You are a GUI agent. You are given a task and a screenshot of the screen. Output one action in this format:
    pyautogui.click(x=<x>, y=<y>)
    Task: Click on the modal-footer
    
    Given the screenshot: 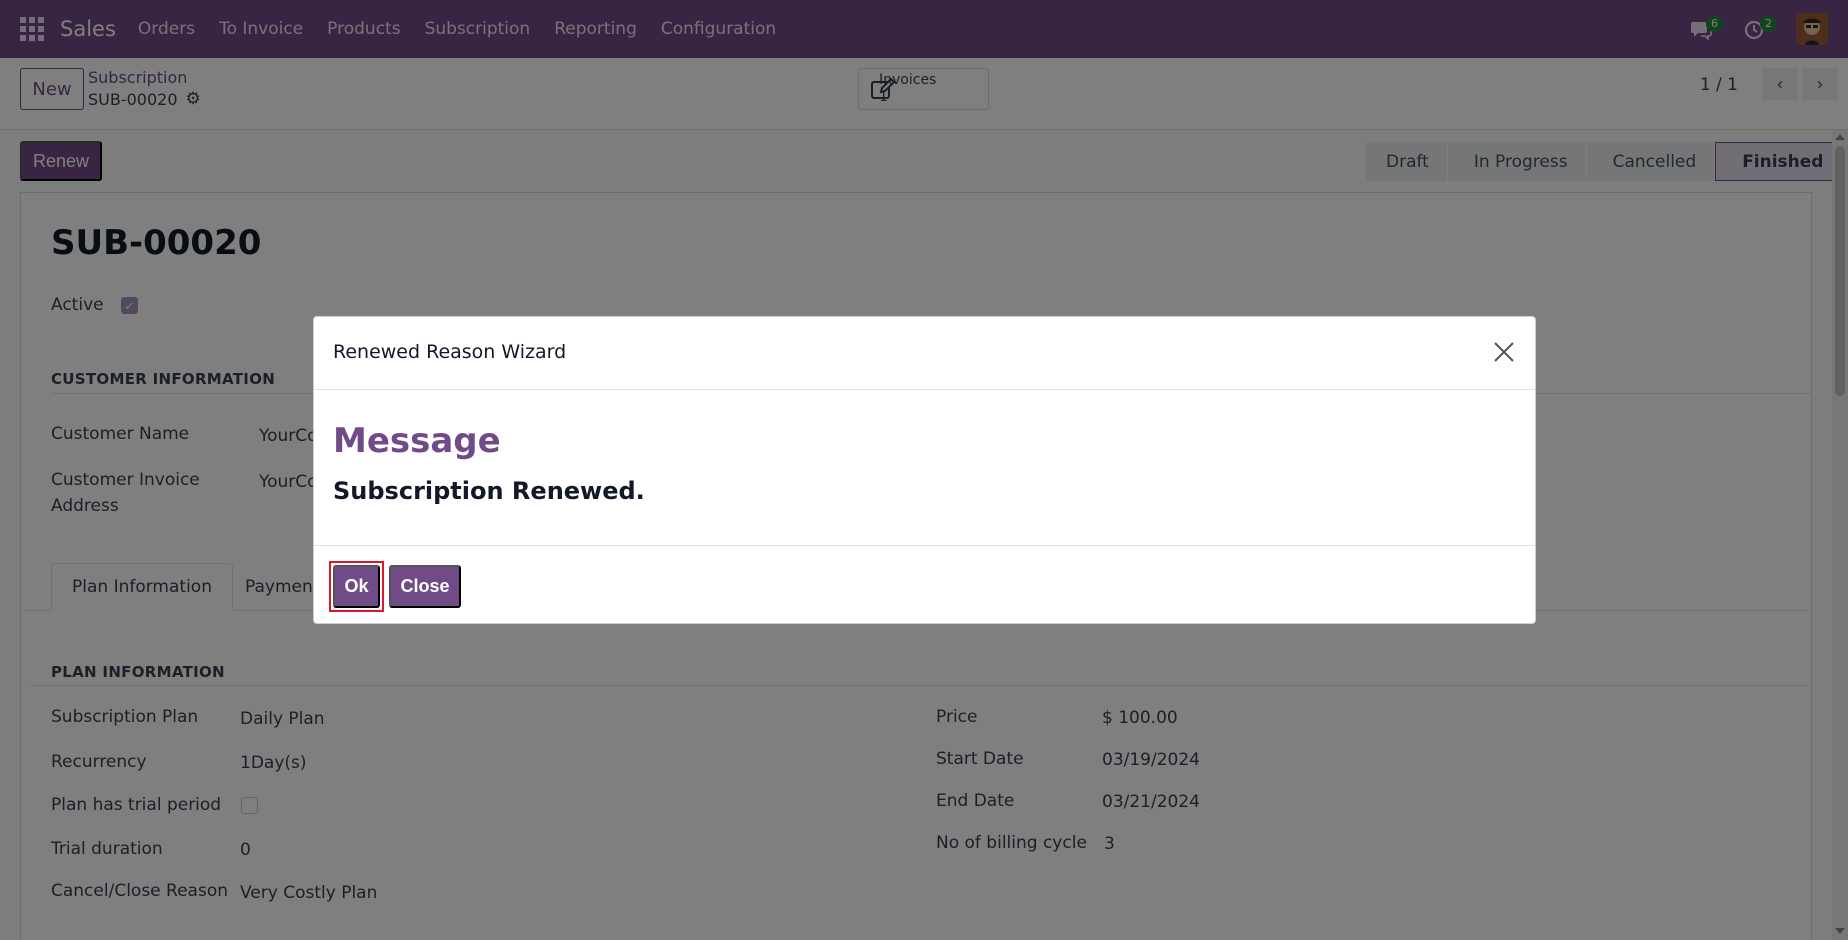 What is the action you would take?
    pyautogui.click(x=924, y=585)
    